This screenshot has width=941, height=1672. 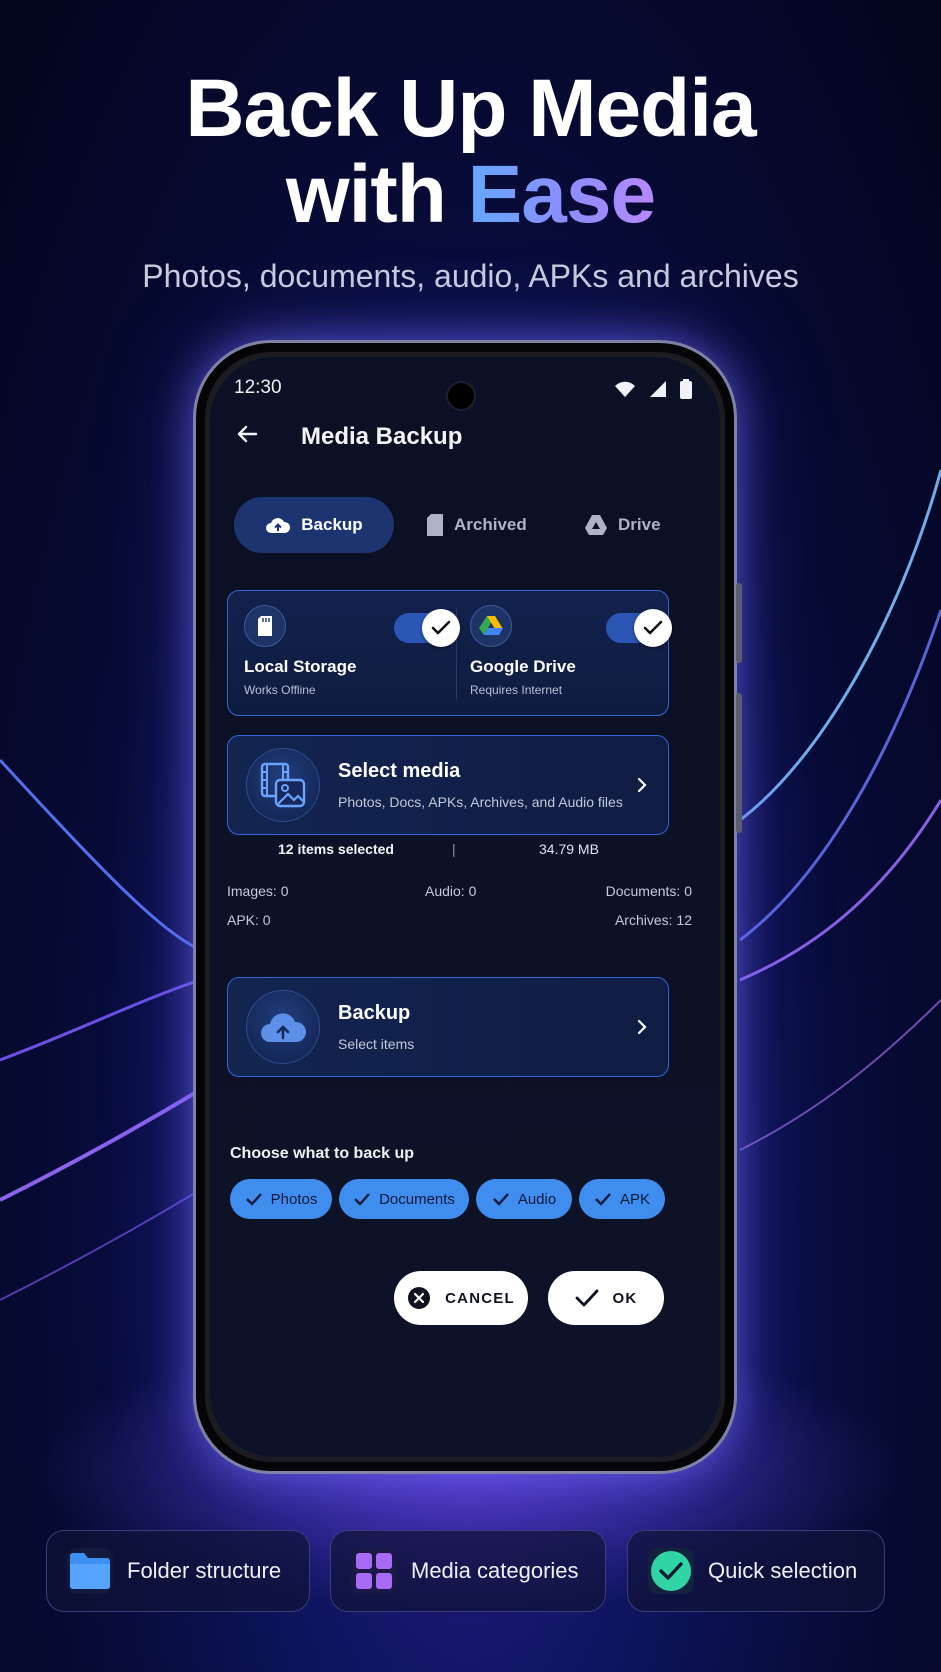 I want to click on local-storage-toggle, so click(x=427, y=628).